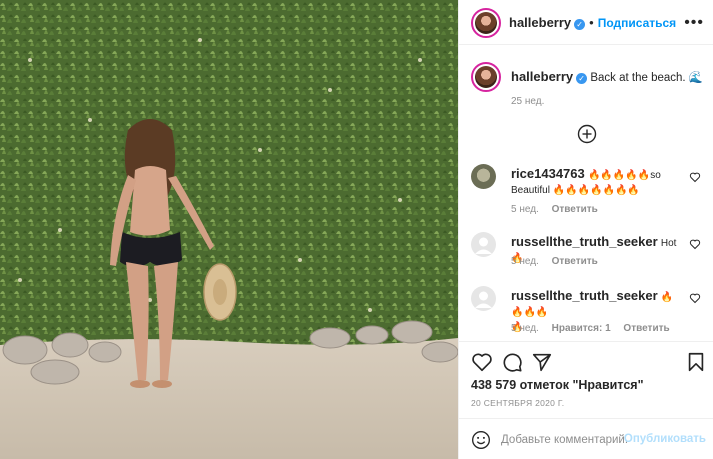  Describe the element at coordinates (587, 134) in the screenshot. I see `load-more-comments-icon` at that location.